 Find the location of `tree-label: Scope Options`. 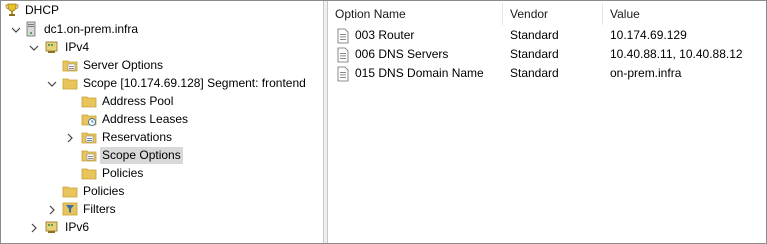

tree-label: Scope Options is located at coordinates (141, 155).